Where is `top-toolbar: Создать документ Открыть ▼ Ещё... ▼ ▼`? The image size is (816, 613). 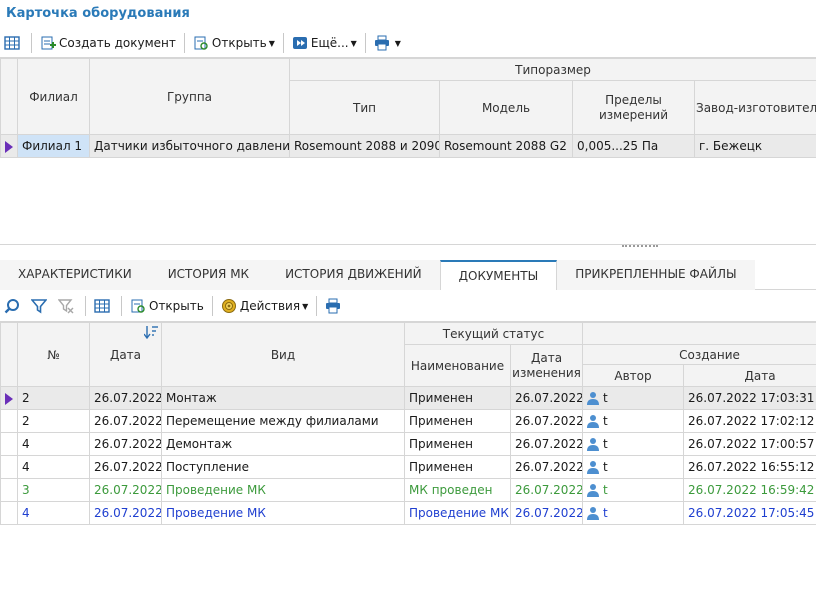
top-toolbar: Создать документ Открыть ▼ Ещё... ▼ ▼ is located at coordinates (202, 43).